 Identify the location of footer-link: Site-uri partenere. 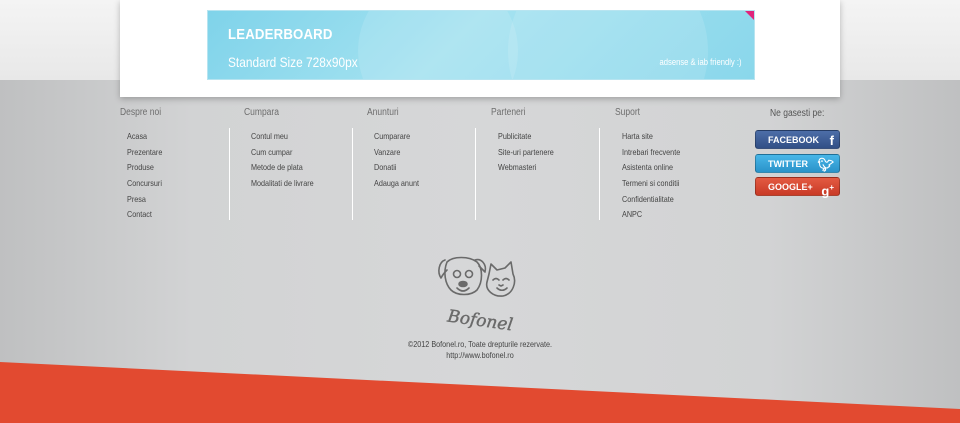
(526, 153).